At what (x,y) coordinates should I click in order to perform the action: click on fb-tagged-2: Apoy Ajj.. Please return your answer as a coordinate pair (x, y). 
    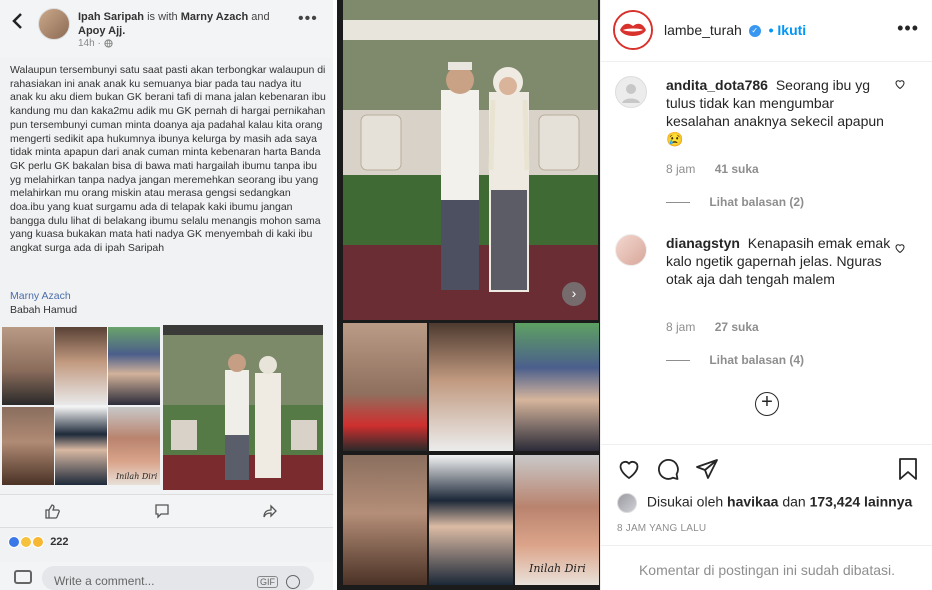
    Looking at the image, I should click on (101, 31).